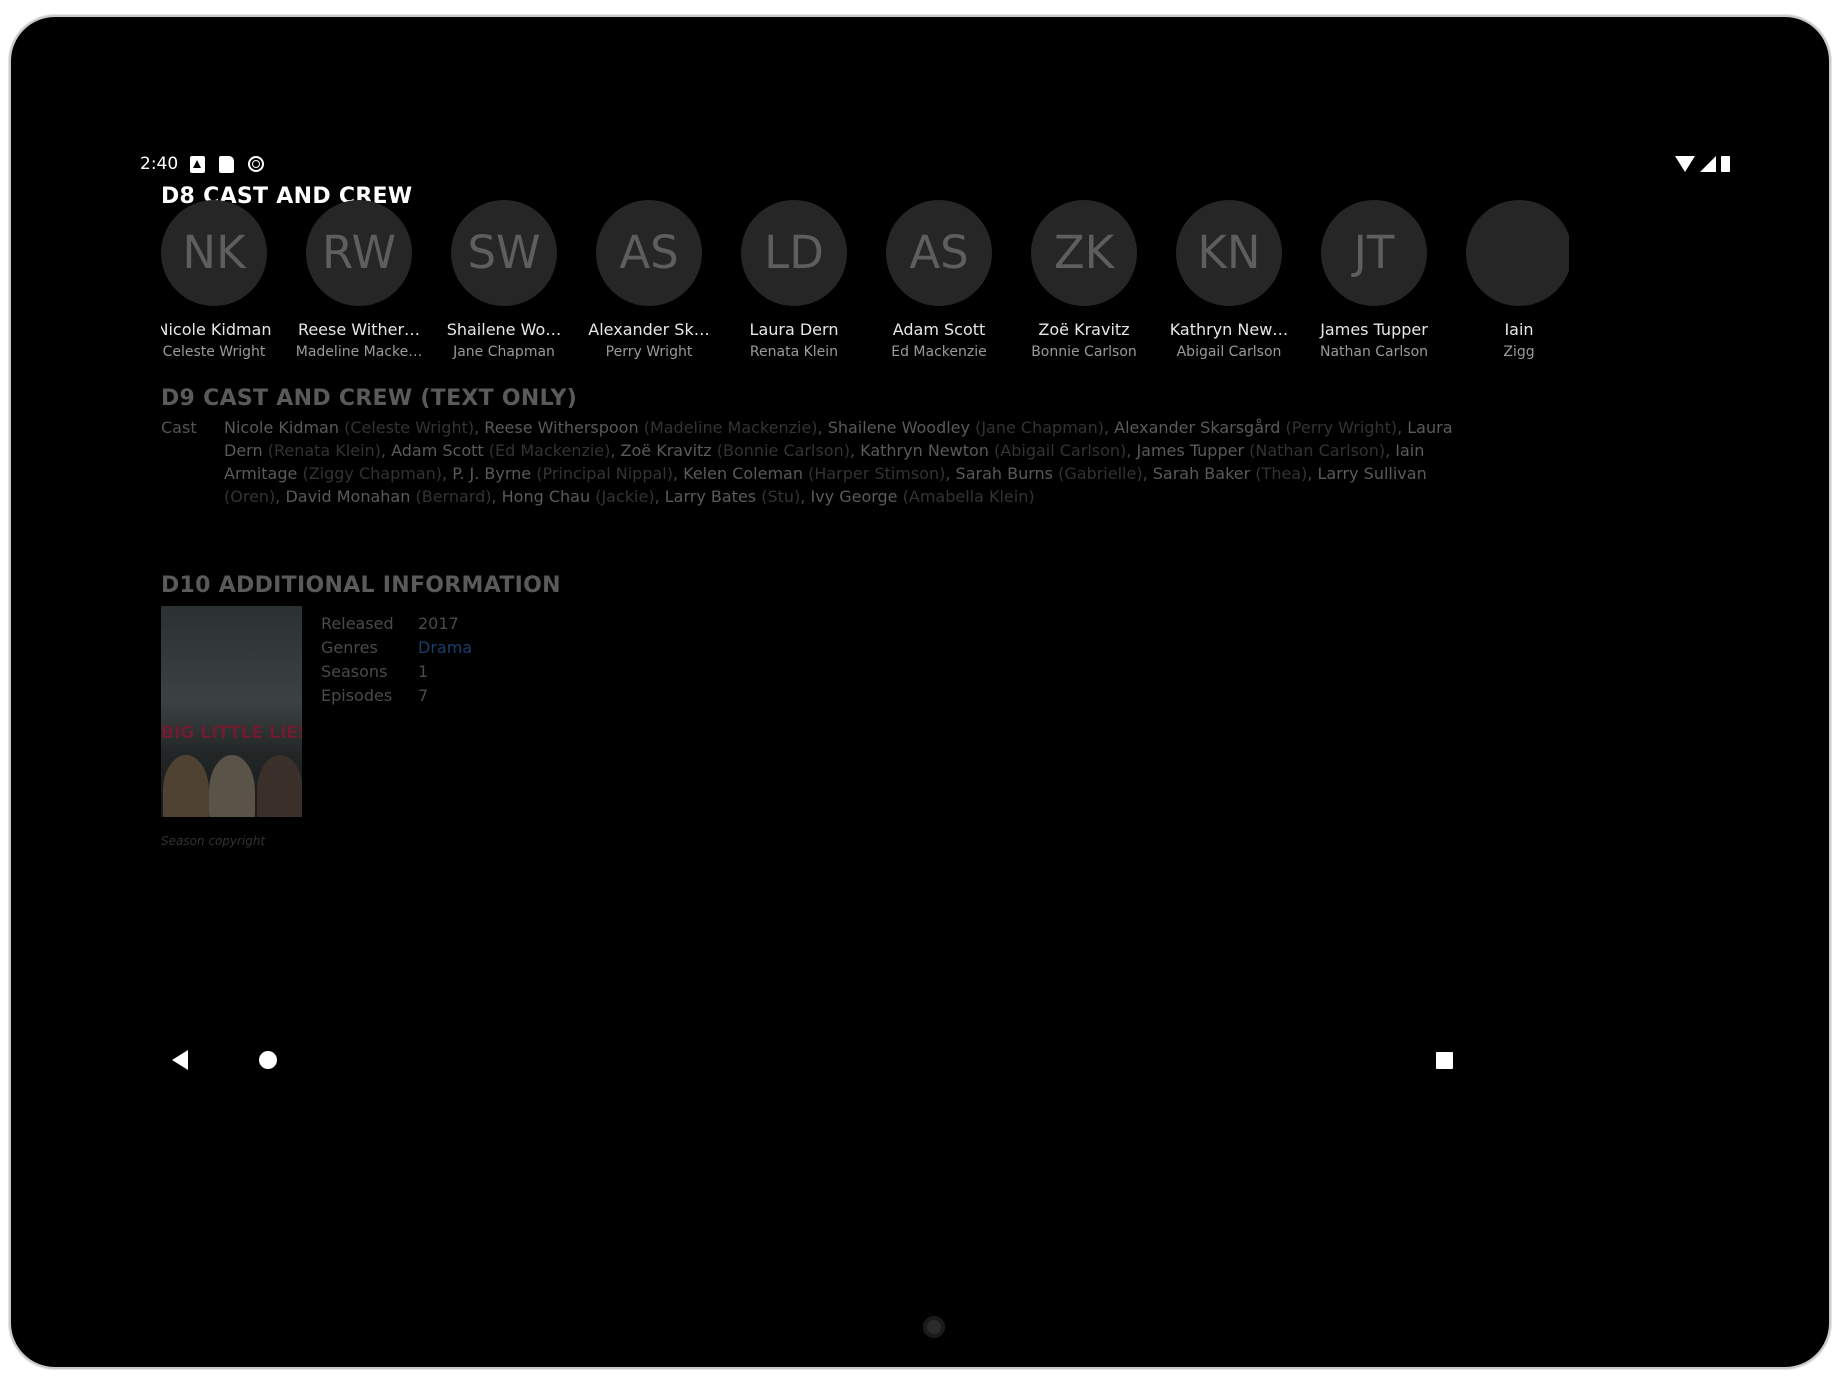 This screenshot has width=1841, height=1385. Describe the element at coordinates (491, 473) in the screenshot. I see `cast-text-name: P. J. Byrne` at that location.